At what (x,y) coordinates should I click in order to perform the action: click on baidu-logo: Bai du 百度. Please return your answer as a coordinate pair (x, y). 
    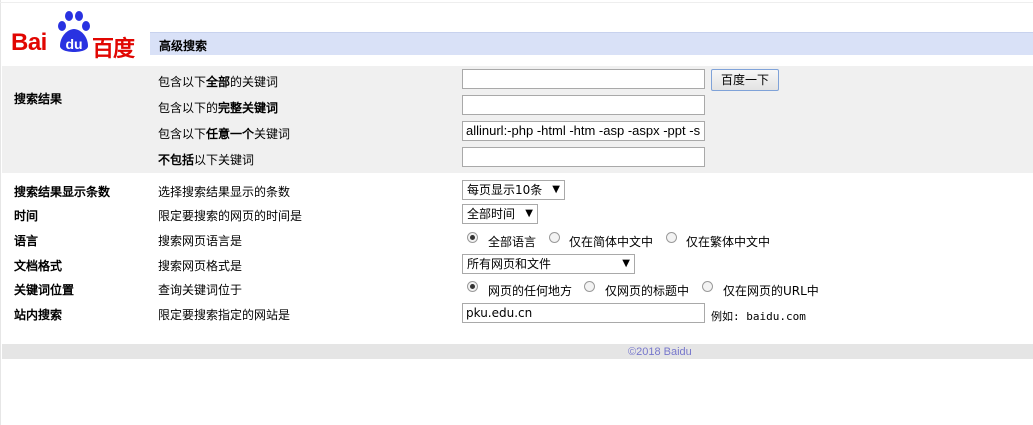
    Looking at the image, I should click on (80, 36).